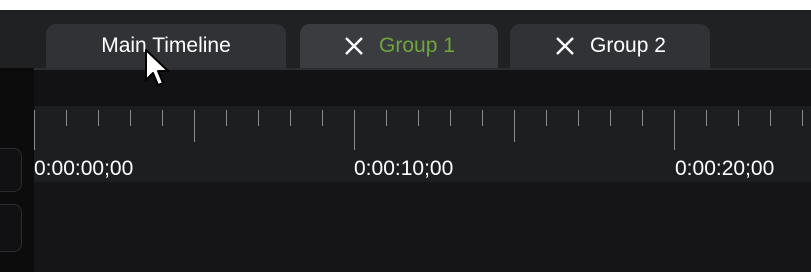 The image size is (811, 272). I want to click on ruler-time-label: 0:00:20;00, so click(725, 168).